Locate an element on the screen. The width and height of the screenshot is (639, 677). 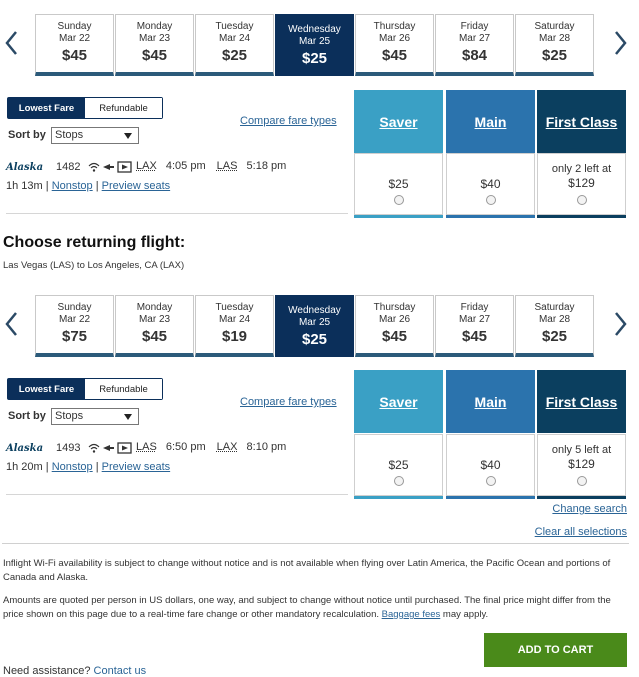
baggage-tail: may apply. is located at coordinates (465, 614).